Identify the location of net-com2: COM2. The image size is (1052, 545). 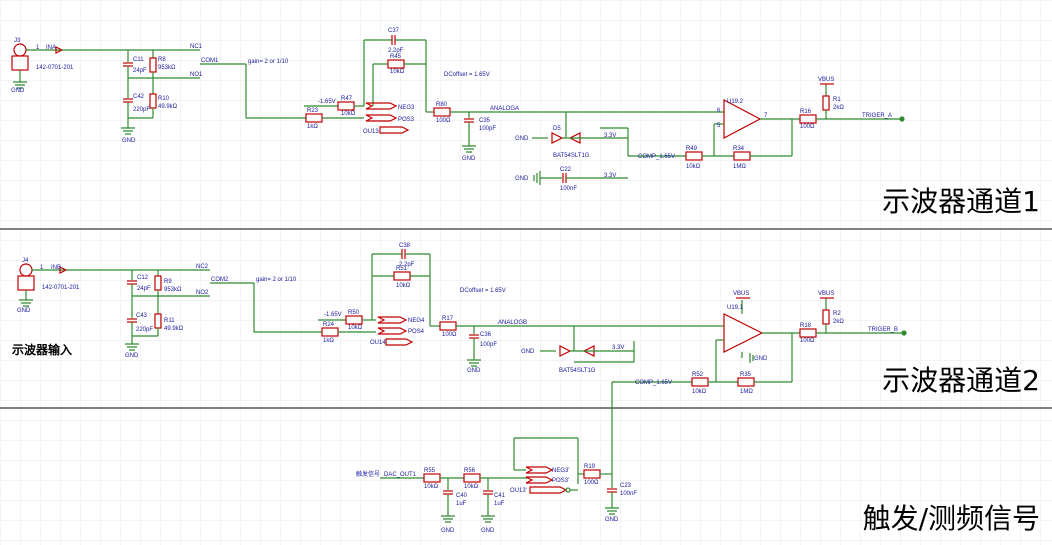
(220, 280).